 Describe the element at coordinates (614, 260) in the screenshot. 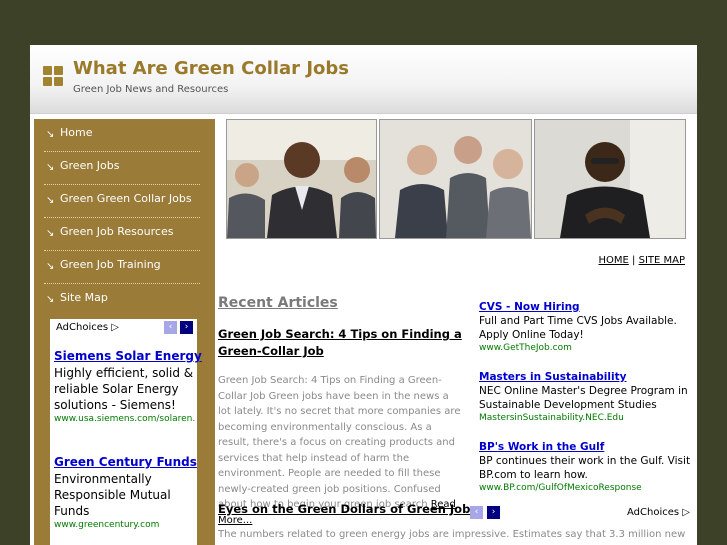

I see `home-link: HOME` at that location.